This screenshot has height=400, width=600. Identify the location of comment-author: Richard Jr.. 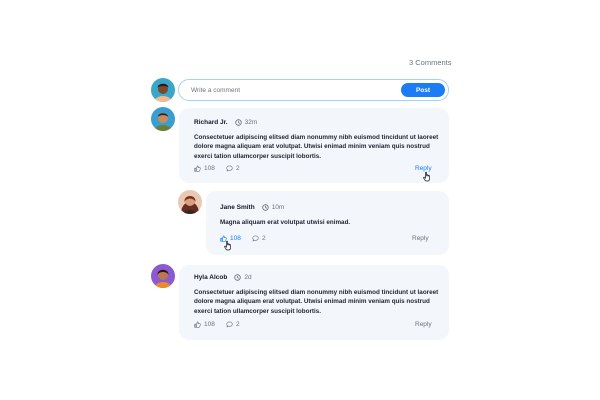
(211, 122).